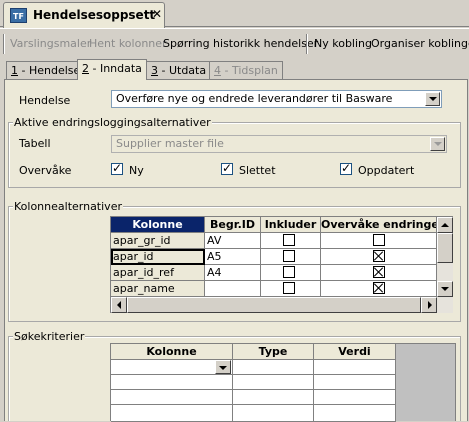  Describe the element at coordinates (355, 352) in the screenshot. I see `column-header-verdi: Verdi` at that location.